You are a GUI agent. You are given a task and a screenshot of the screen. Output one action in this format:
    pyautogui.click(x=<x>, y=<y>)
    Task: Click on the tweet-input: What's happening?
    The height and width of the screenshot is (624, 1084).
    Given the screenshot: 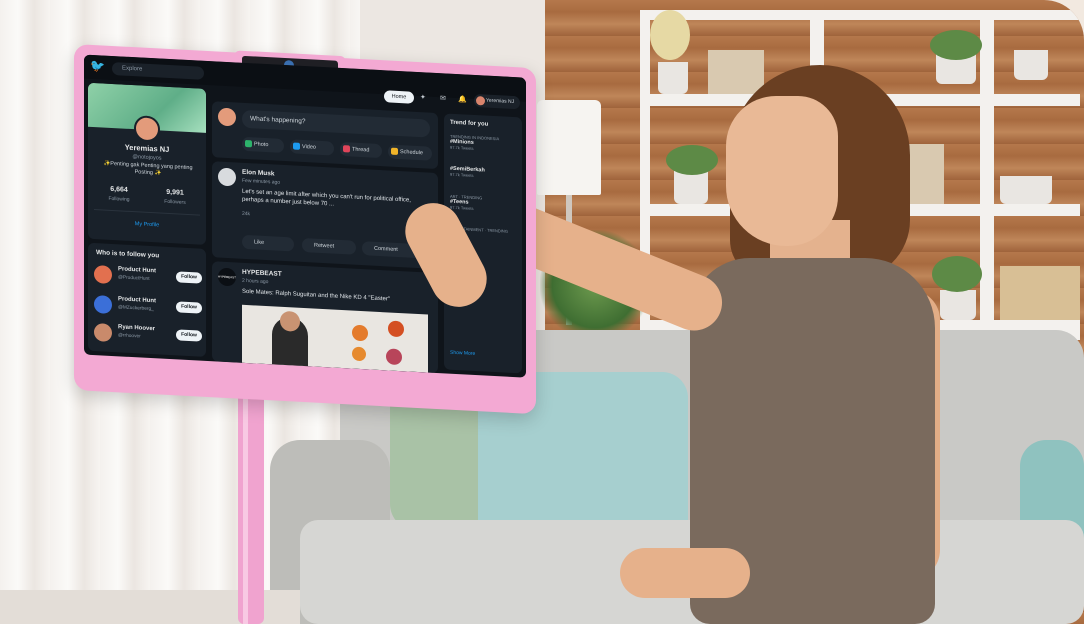 What is the action you would take?
    pyautogui.click(x=336, y=123)
    